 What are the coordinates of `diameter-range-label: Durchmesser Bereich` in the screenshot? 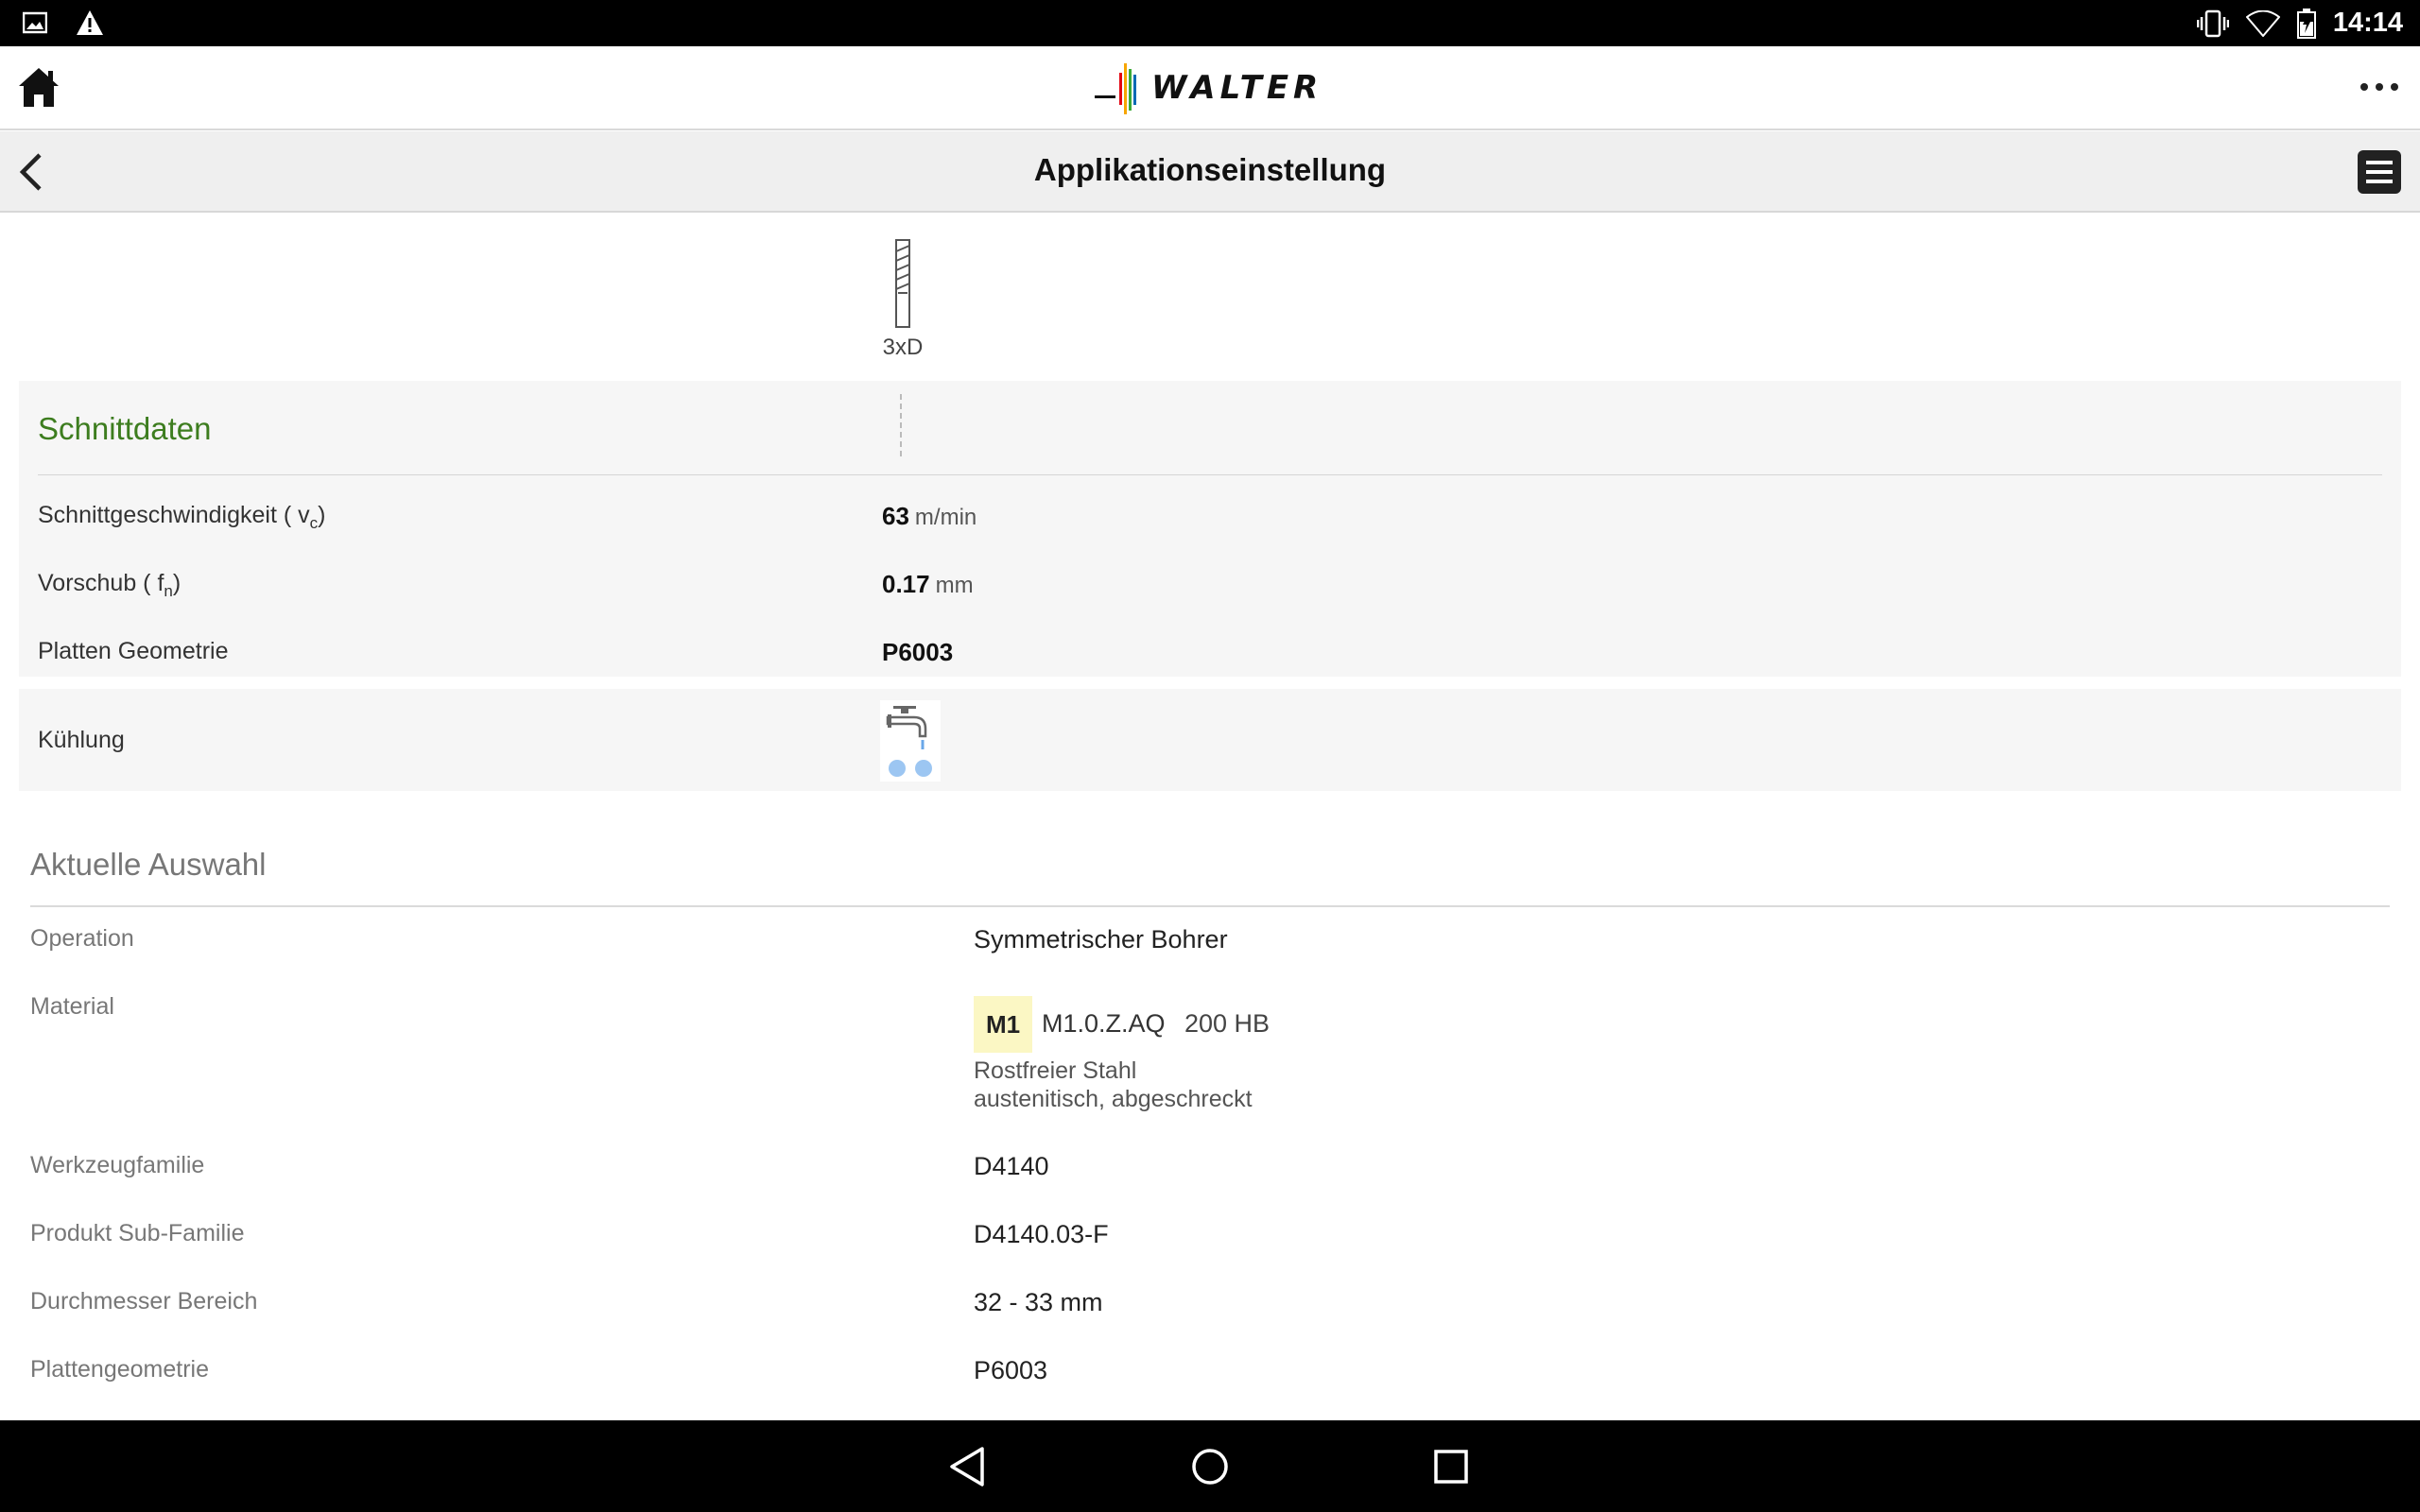 It's located at (144, 1301).